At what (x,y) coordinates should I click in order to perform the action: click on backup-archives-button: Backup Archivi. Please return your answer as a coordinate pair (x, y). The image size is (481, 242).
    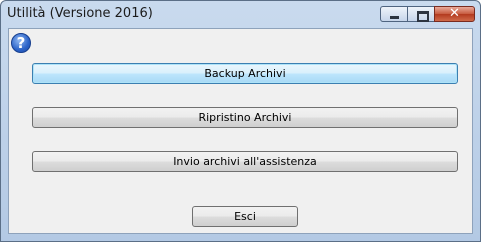
    Looking at the image, I should click on (245, 73).